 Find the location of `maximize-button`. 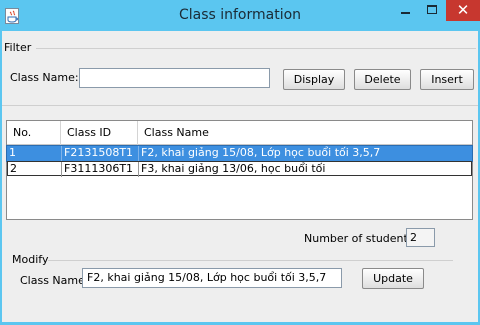

maximize-button is located at coordinates (432, 10).